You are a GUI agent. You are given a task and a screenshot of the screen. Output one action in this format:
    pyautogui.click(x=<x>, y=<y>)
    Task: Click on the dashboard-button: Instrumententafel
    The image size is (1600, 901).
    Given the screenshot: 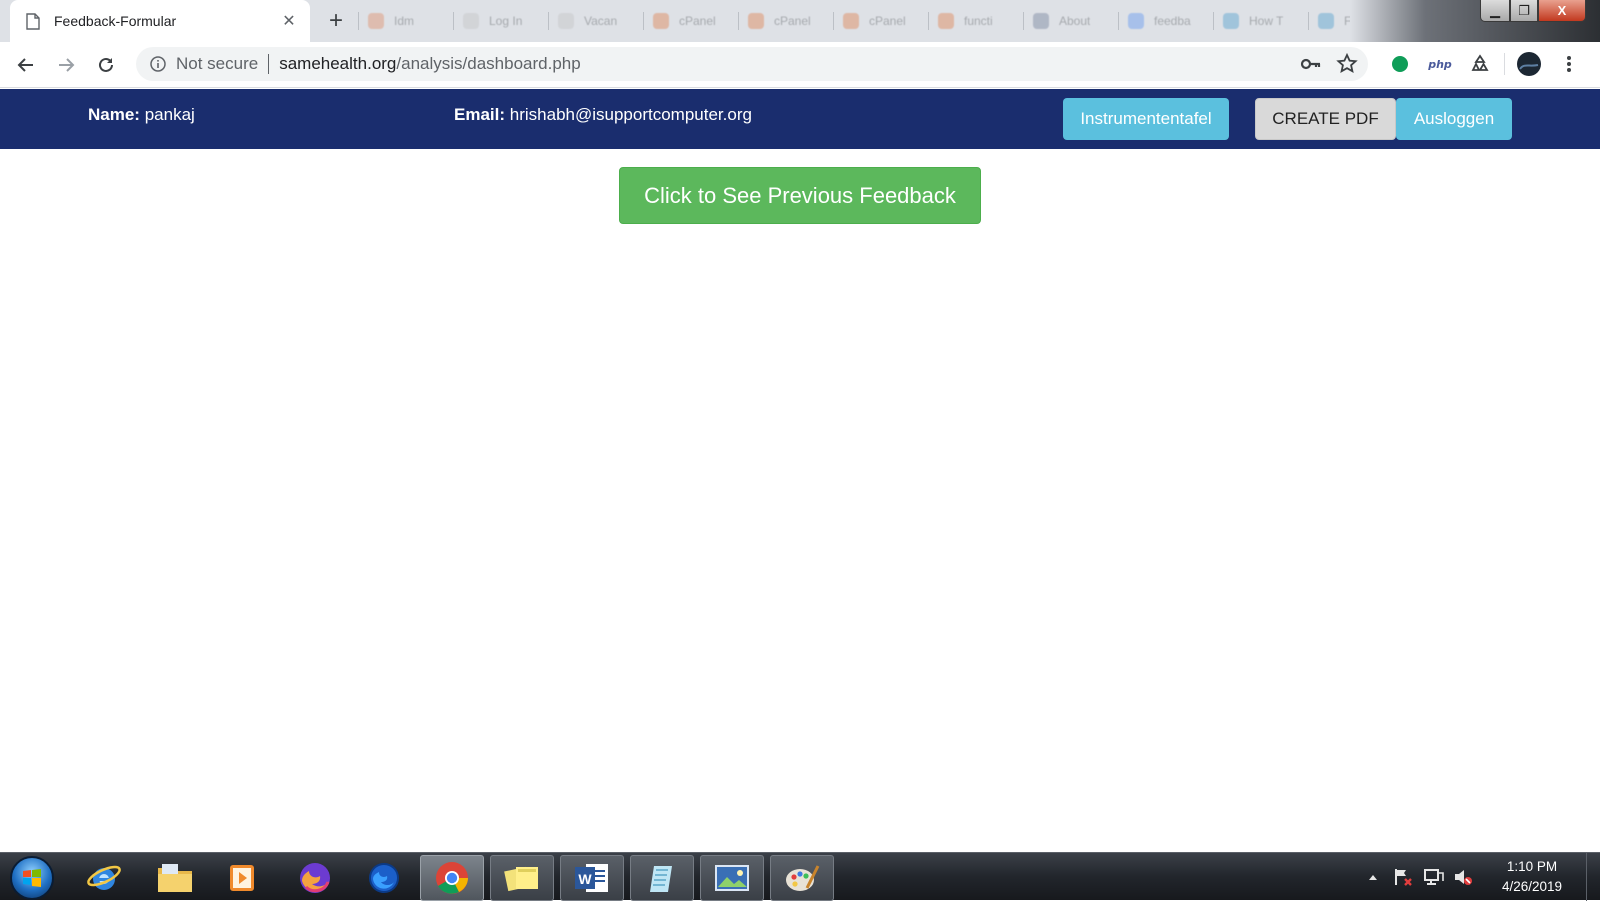 What is the action you would take?
    pyautogui.click(x=1146, y=119)
    